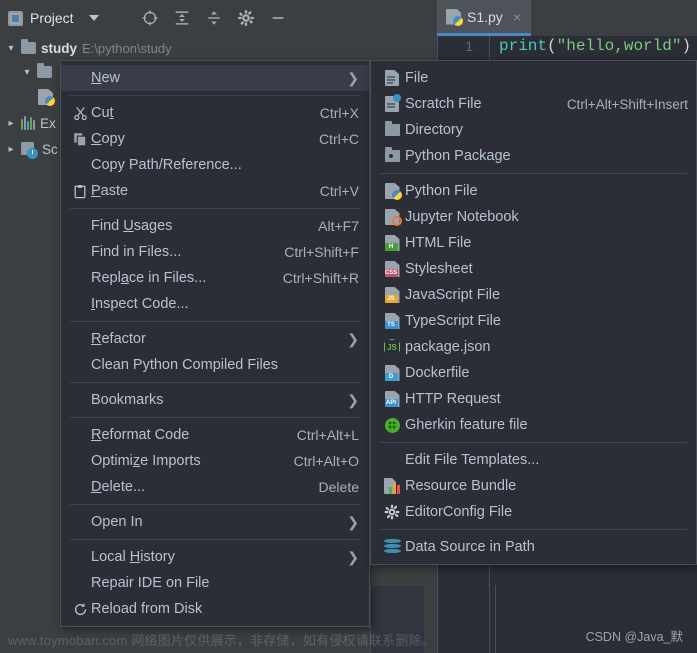 Image resolution: width=697 pixels, height=653 pixels. What do you see at coordinates (28, 123) in the screenshot?
I see `external-libraries-icon` at bounding box center [28, 123].